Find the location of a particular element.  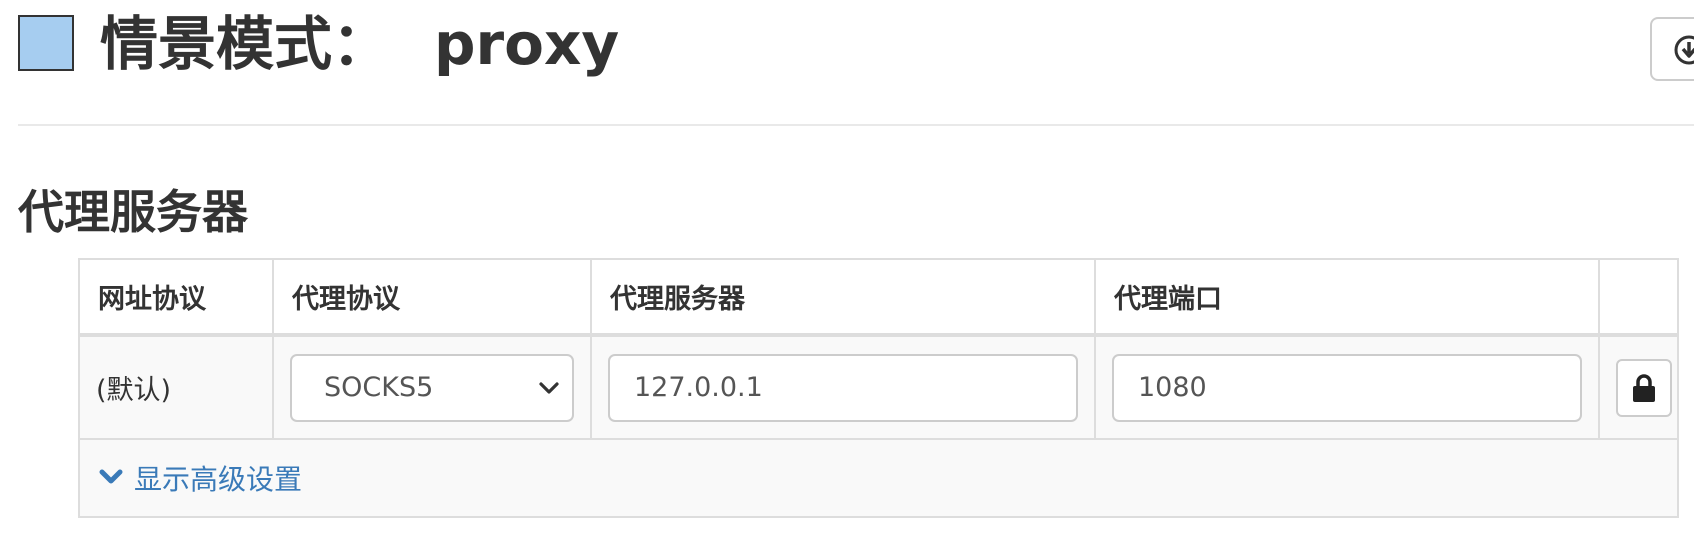

protocol-select: SOCKS5 is located at coordinates (432, 387).